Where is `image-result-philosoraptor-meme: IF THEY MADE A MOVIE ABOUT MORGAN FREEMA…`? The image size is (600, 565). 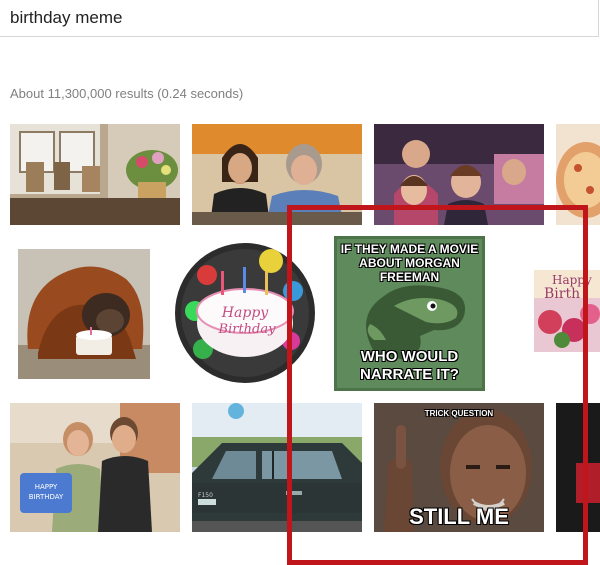 image-result-philosoraptor-meme: IF THEY MADE A MOVIE ABOUT MORGAN FREEMA… is located at coordinates (409, 313).